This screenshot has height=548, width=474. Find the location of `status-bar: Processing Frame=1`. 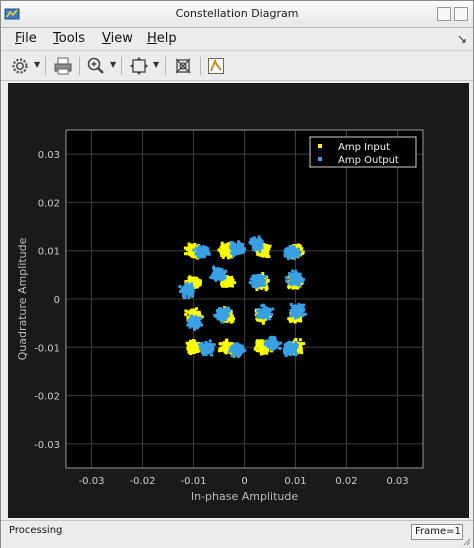

status-bar: Processing Frame=1 is located at coordinates (237, 534).